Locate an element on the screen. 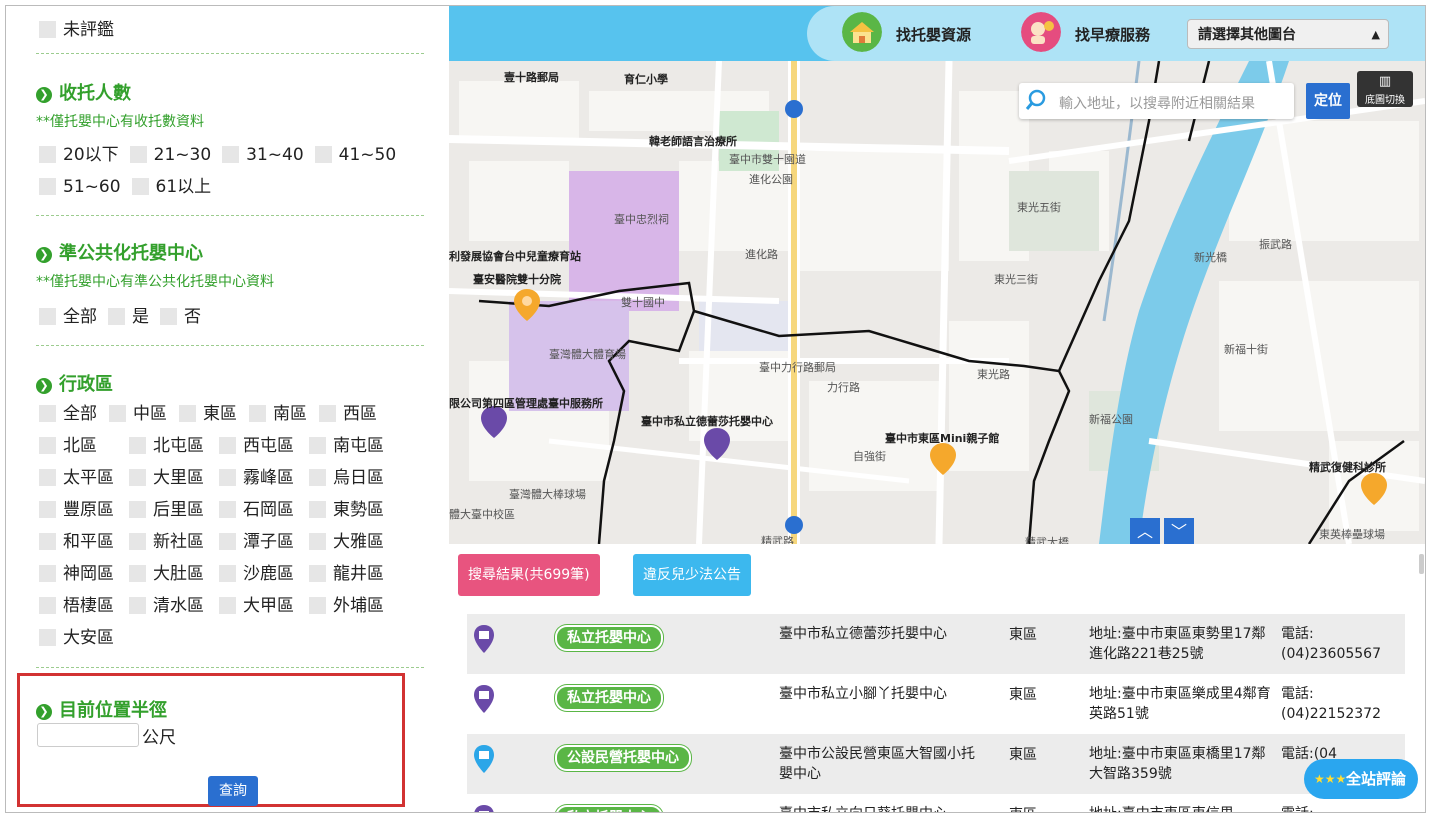 The width and height of the screenshot is (1429, 816). district-option: 大甲區 is located at coordinates (260, 606).